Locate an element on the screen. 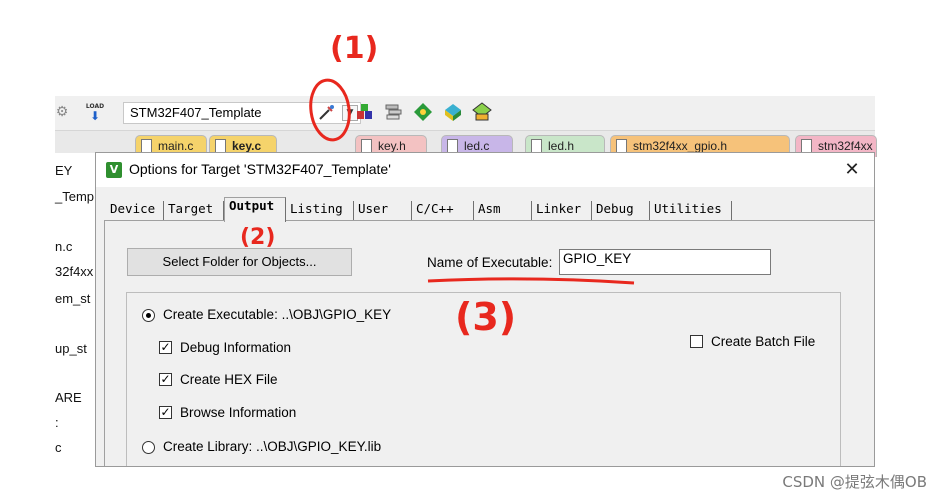 The image size is (941, 500). tab-linker: Linker is located at coordinates (562, 211).